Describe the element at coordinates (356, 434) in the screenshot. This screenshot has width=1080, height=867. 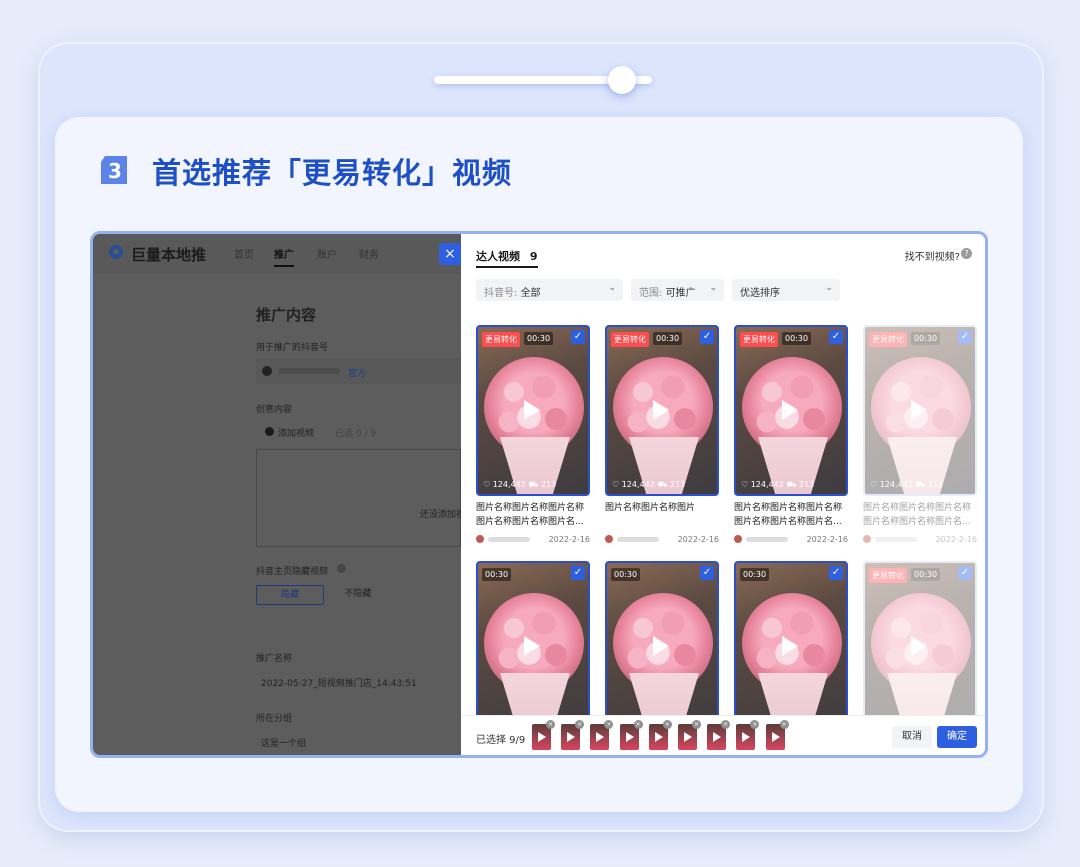
I see `selected-count: 已选 0 / 9` at that location.